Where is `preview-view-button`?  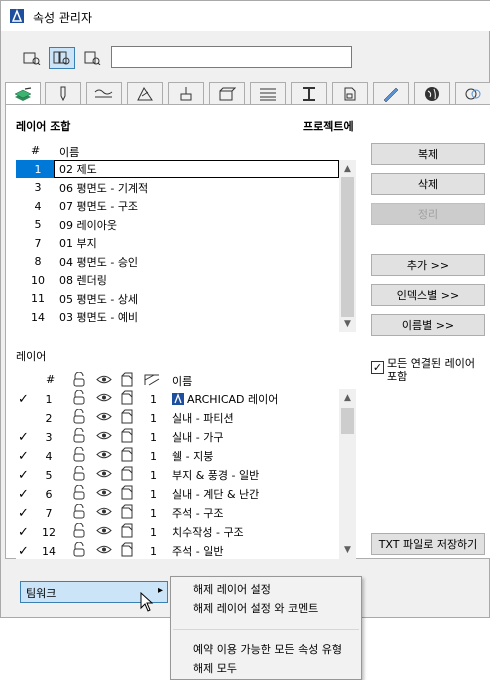
preview-view-button is located at coordinates (92, 58).